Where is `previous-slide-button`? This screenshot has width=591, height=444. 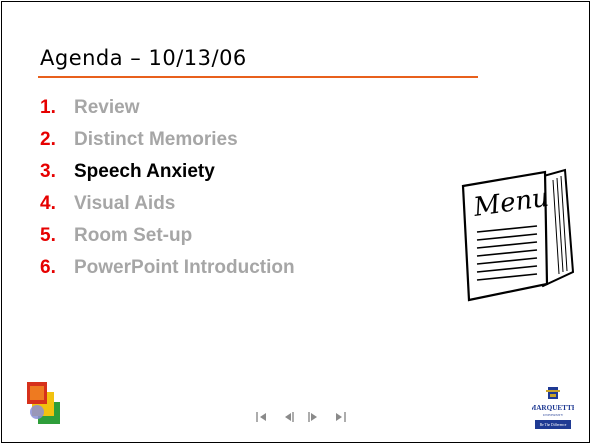
previous-slide-button is located at coordinates (288, 417).